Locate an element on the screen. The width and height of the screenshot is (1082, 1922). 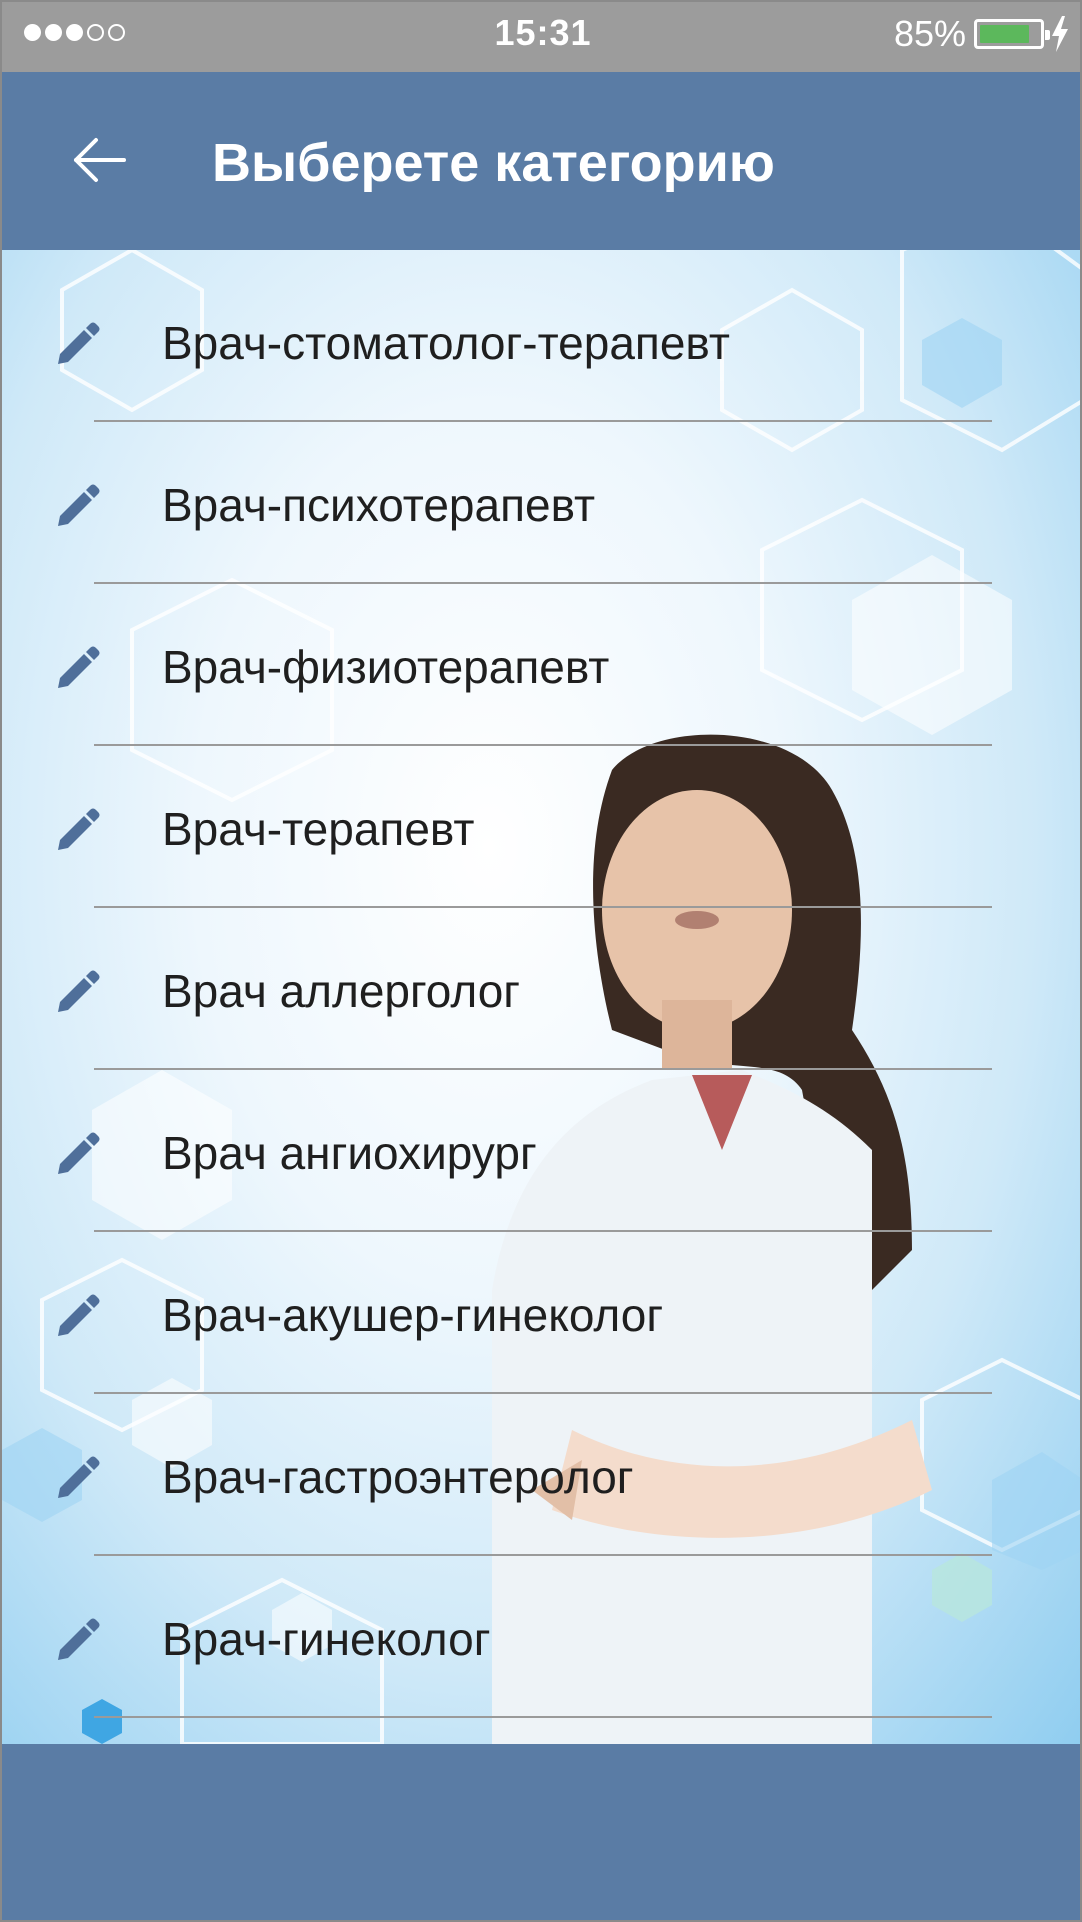
app-footer is located at coordinates (541, 1832).